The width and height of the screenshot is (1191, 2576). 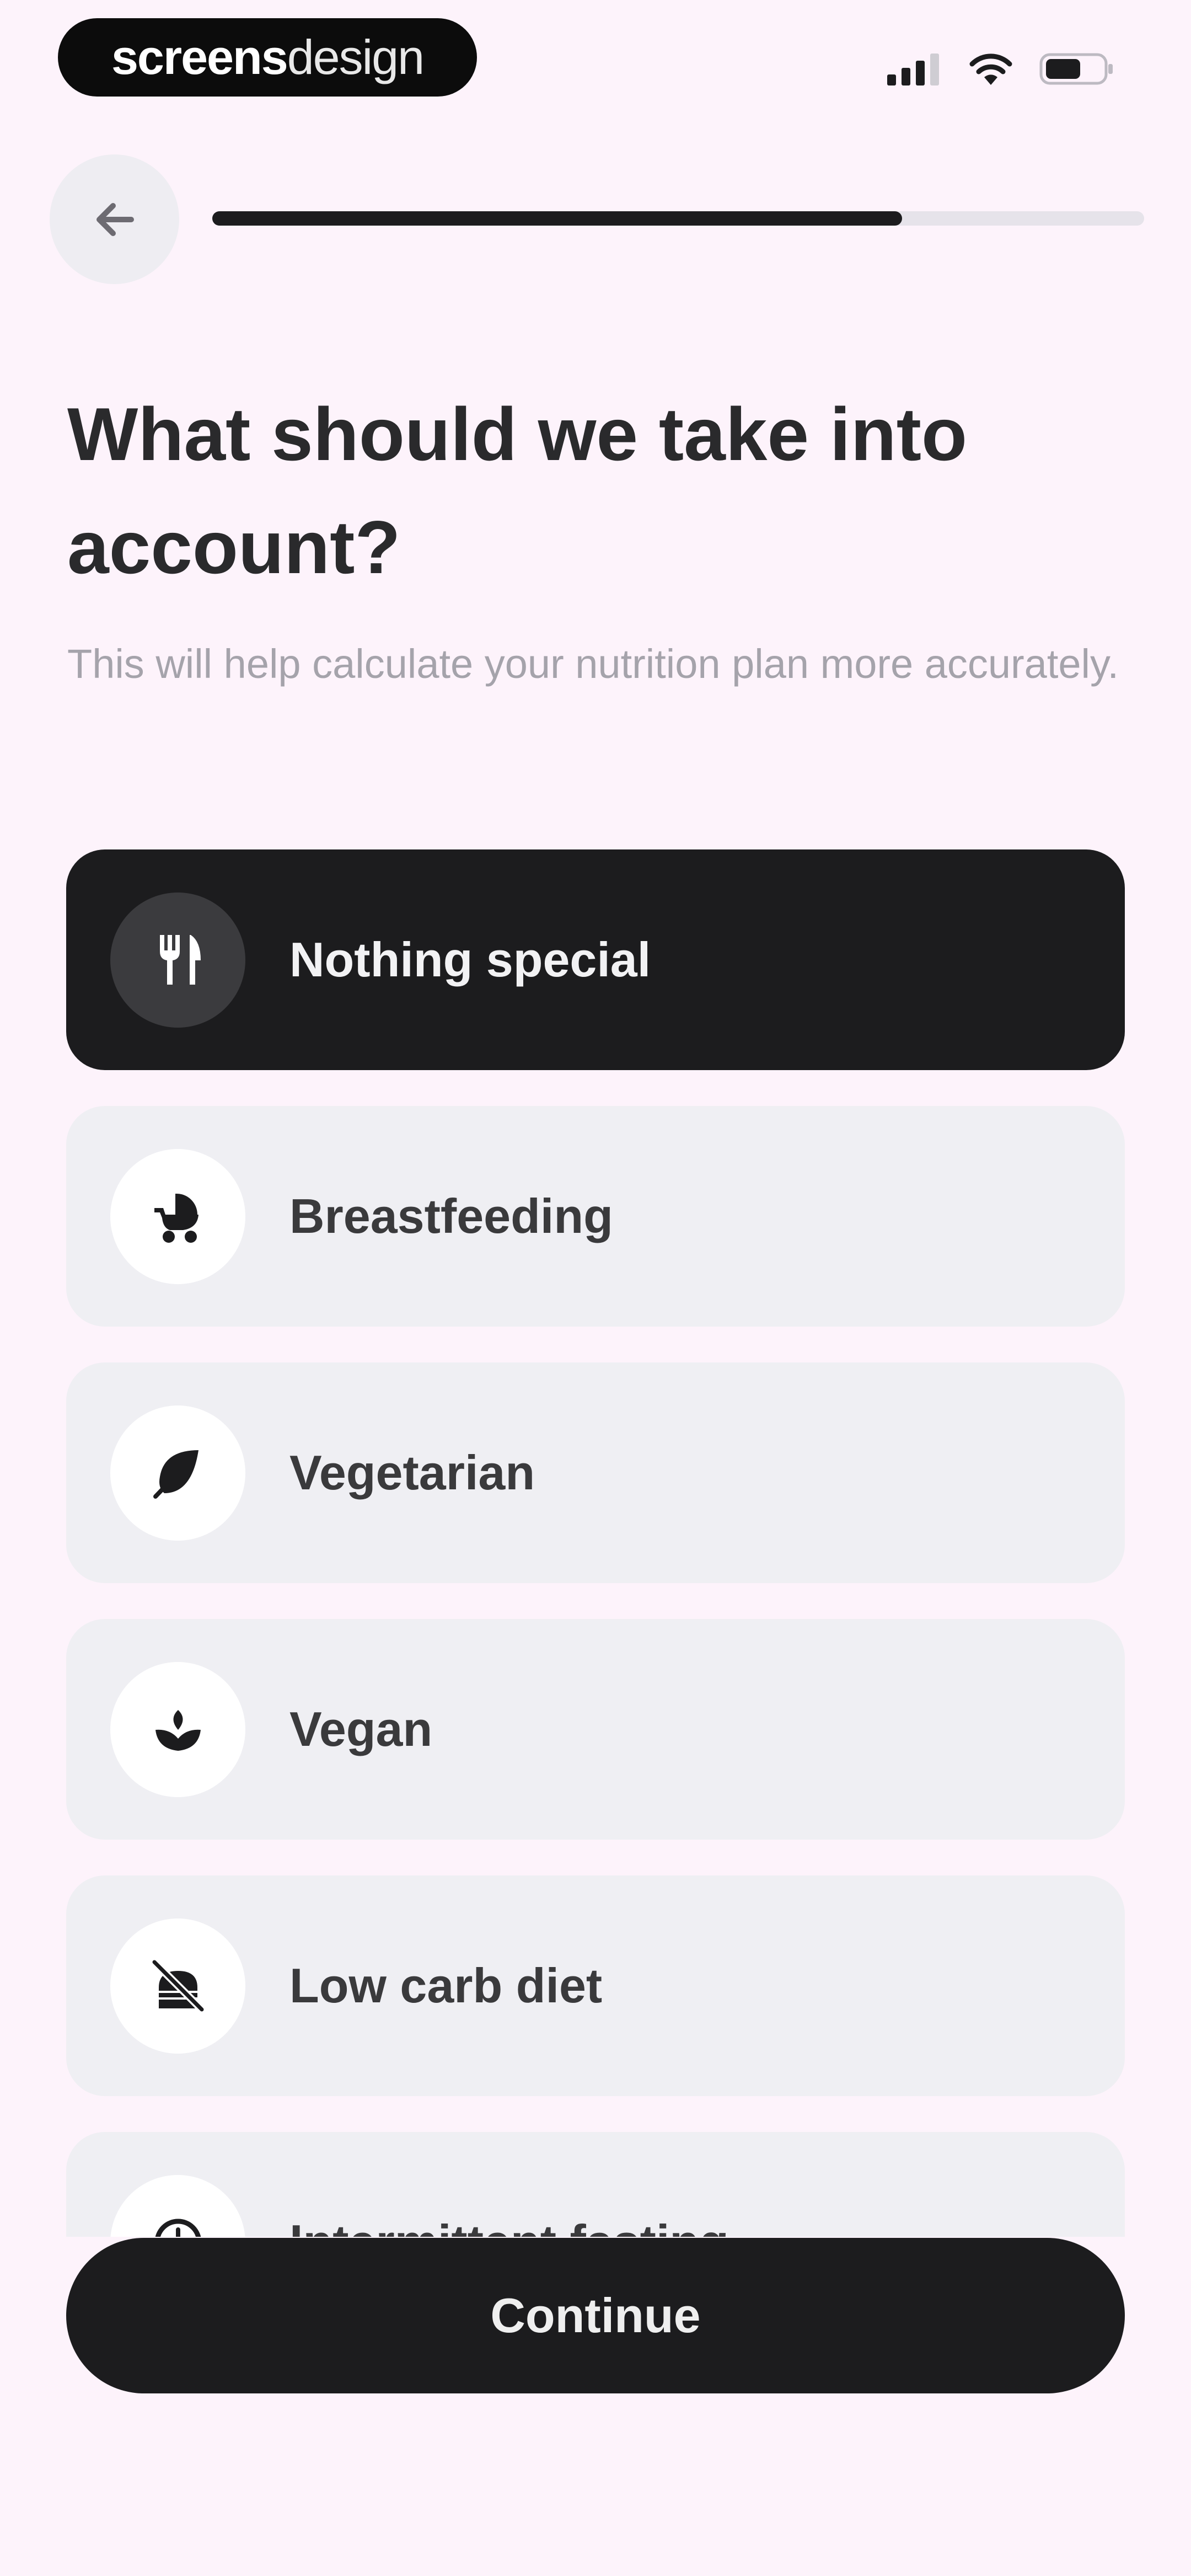 What do you see at coordinates (913, 69) in the screenshot?
I see `cellular-signal-icon` at bounding box center [913, 69].